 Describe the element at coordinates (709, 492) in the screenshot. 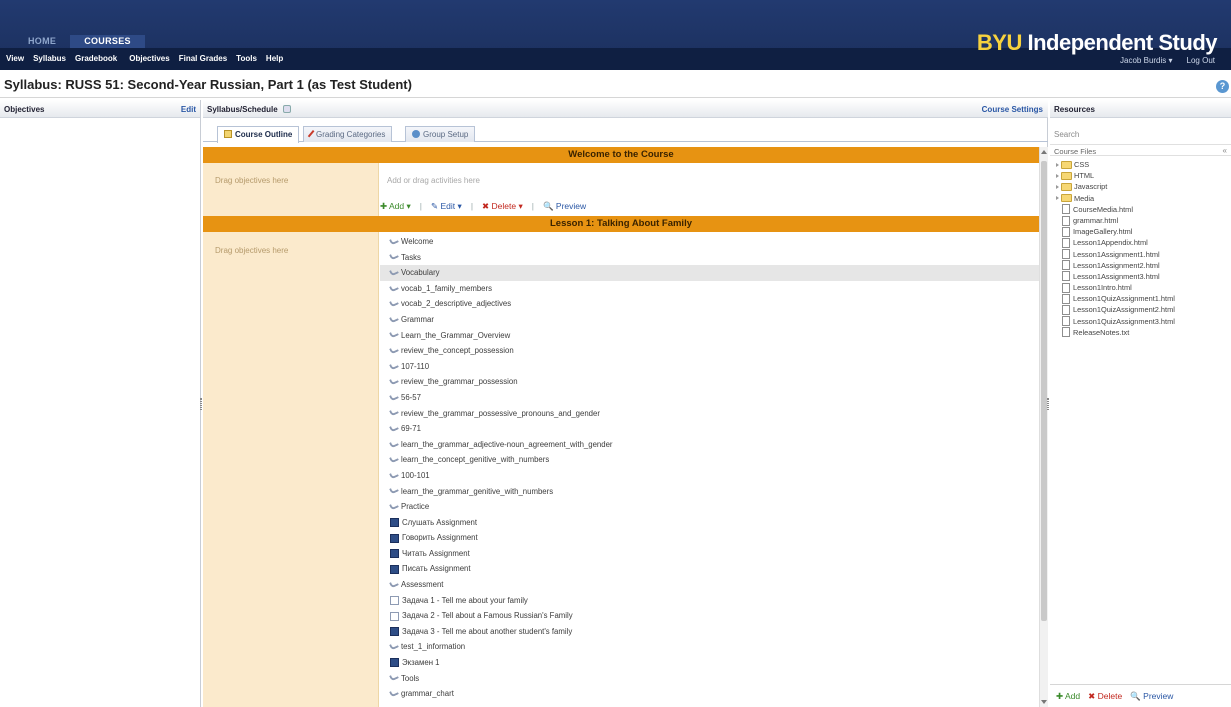

I see `activity-item: learn_the_grammar_genitive_with_numbers` at that location.